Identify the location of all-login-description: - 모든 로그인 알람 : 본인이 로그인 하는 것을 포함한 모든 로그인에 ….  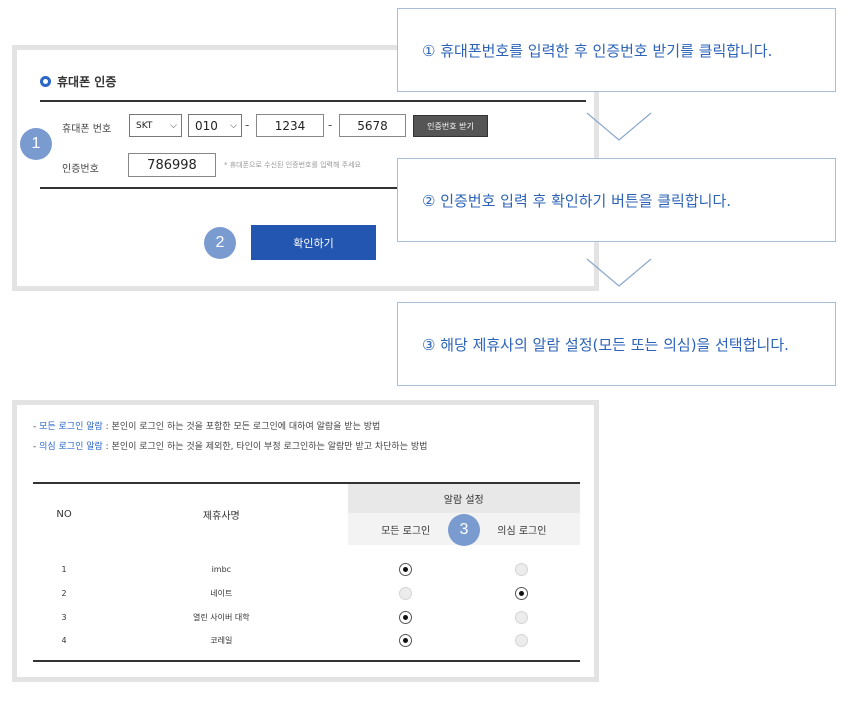
(206, 425).